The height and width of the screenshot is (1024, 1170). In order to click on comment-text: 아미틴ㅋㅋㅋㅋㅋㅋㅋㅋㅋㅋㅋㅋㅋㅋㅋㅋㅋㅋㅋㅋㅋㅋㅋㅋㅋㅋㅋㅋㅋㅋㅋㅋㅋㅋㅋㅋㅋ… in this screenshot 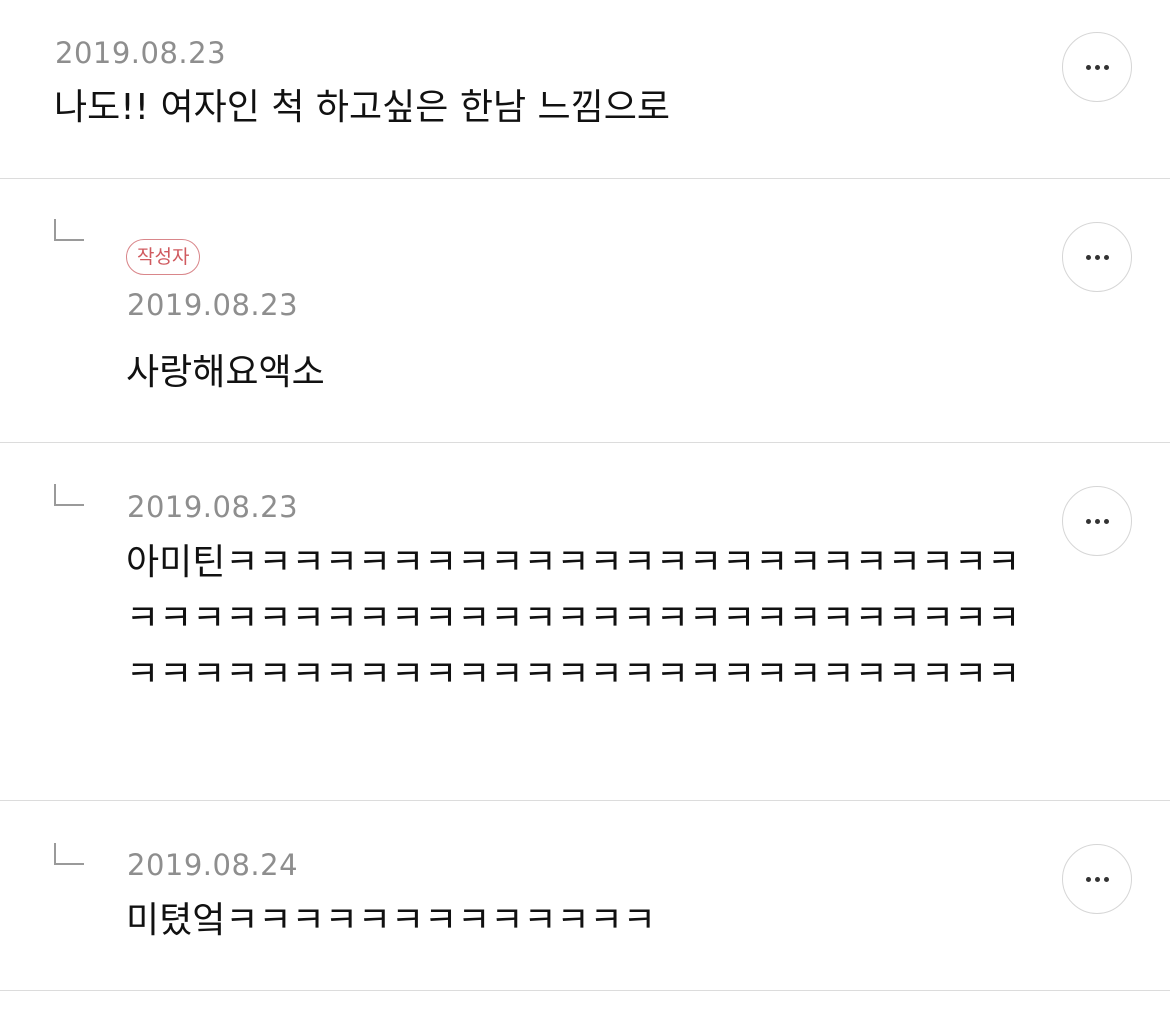, I will do `click(573, 618)`.